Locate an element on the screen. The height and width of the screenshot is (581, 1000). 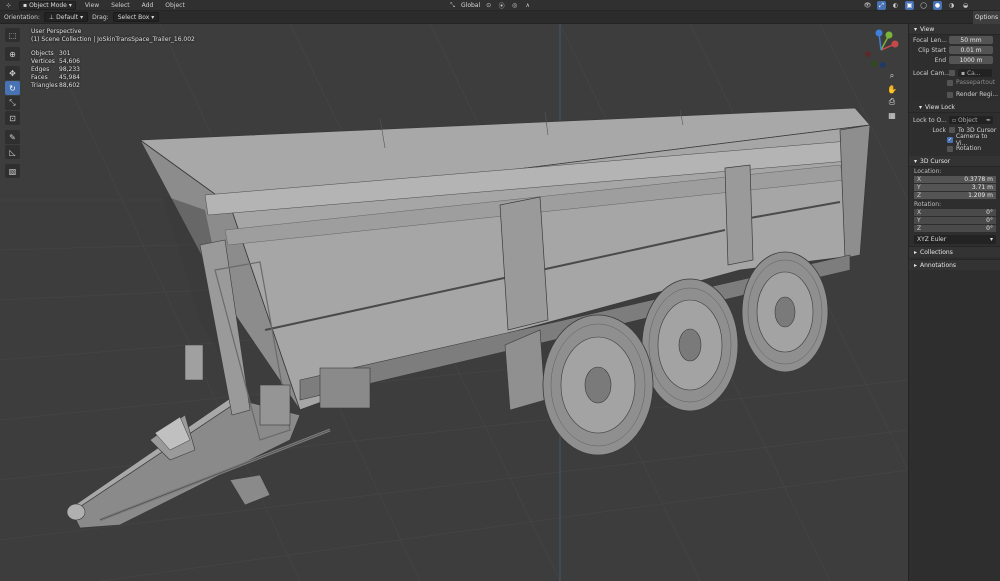
panel-title: View is located at coordinates (927, 29).